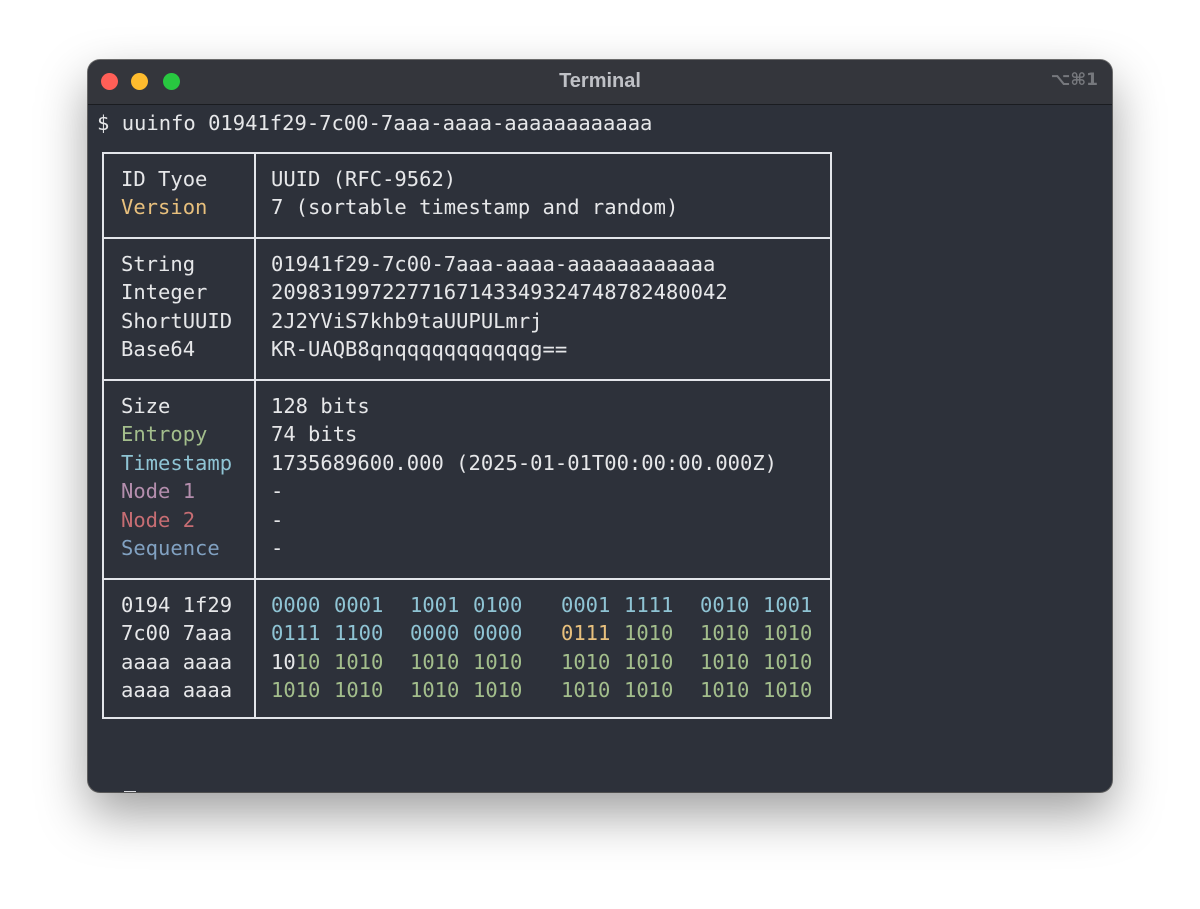  What do you see at coordinates (116, 791) in the screenshot?
I see `input-line: $` at bounding box center [116, 791].